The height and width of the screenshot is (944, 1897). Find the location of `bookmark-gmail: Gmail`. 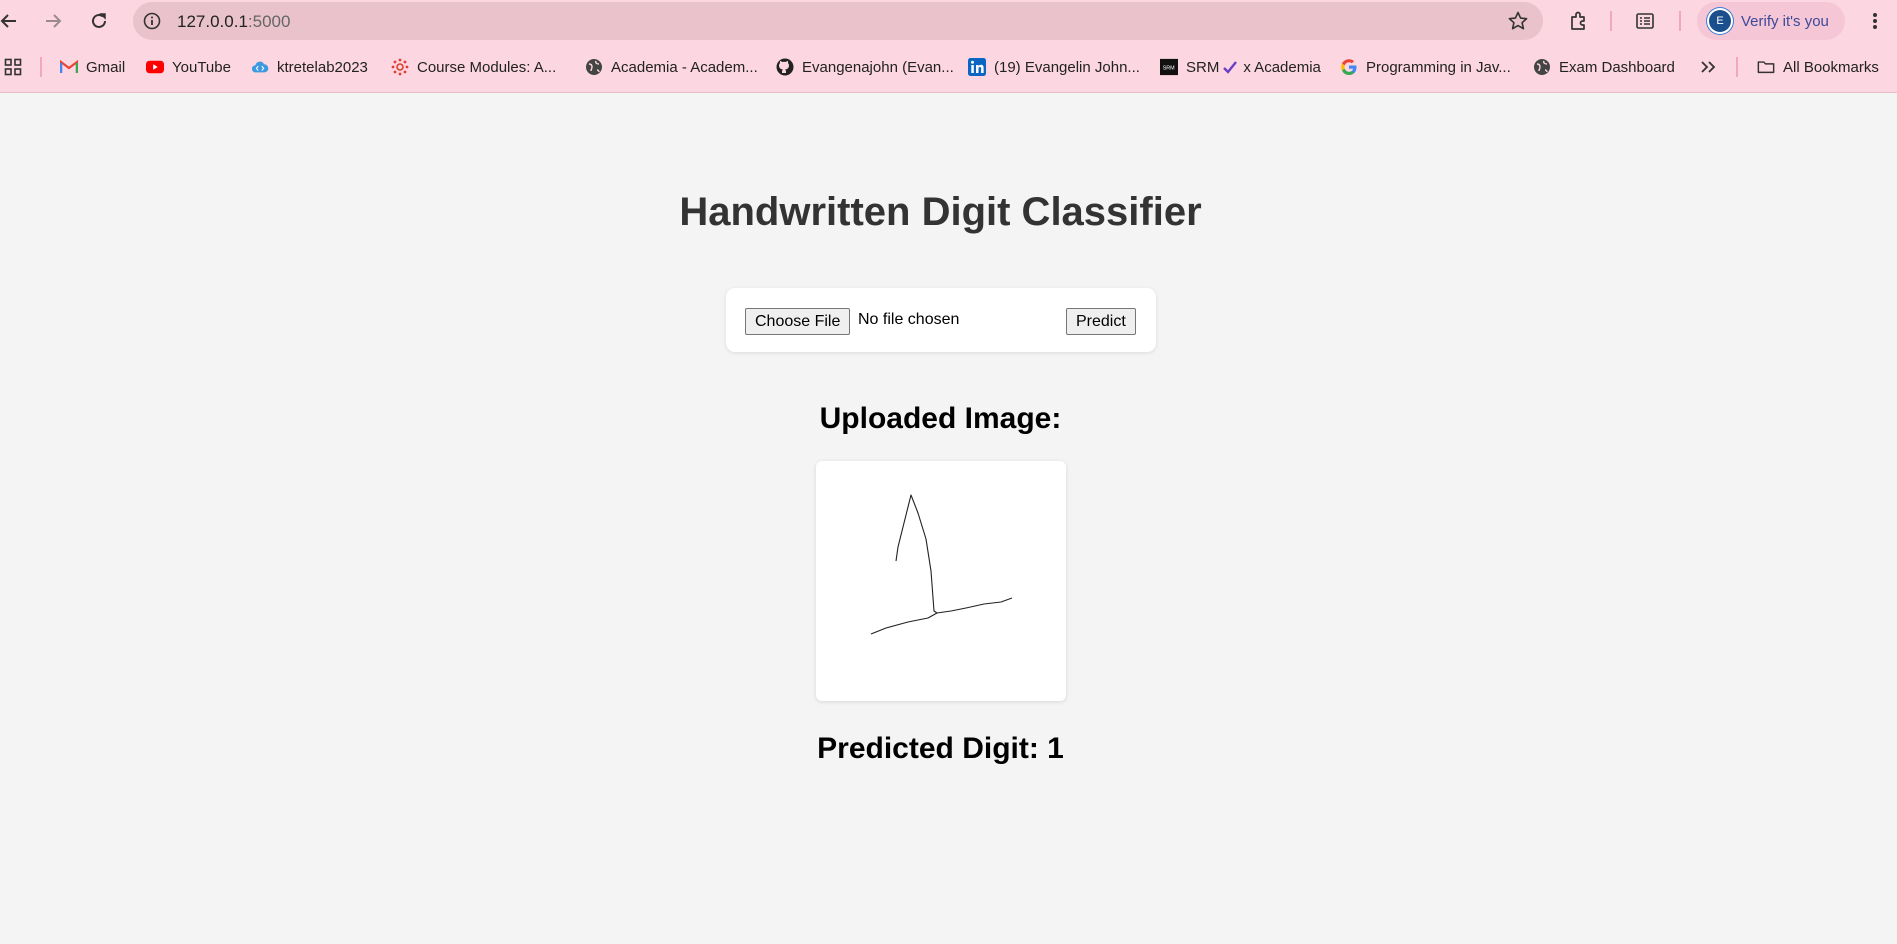

bookmark-gmail: Gmail is located at coordinates (92, 67).